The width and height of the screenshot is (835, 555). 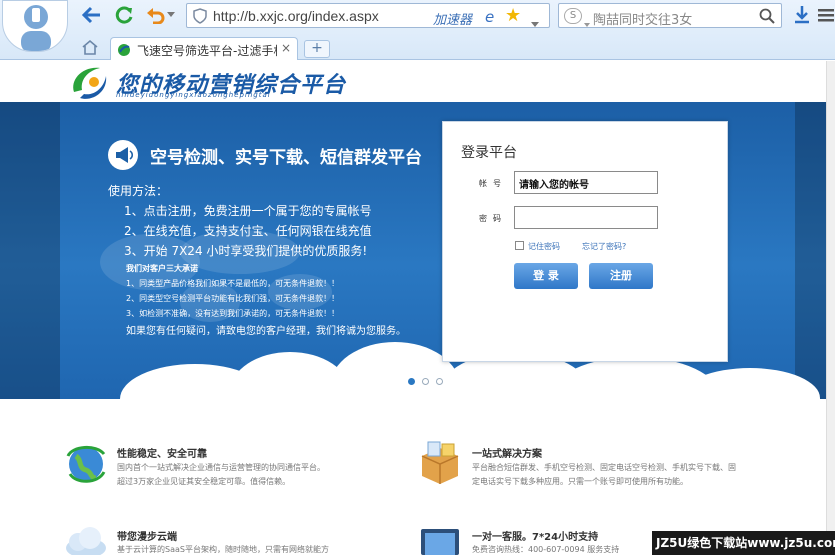 I want to click on support-screen-icon, so click(x=444, y=541).